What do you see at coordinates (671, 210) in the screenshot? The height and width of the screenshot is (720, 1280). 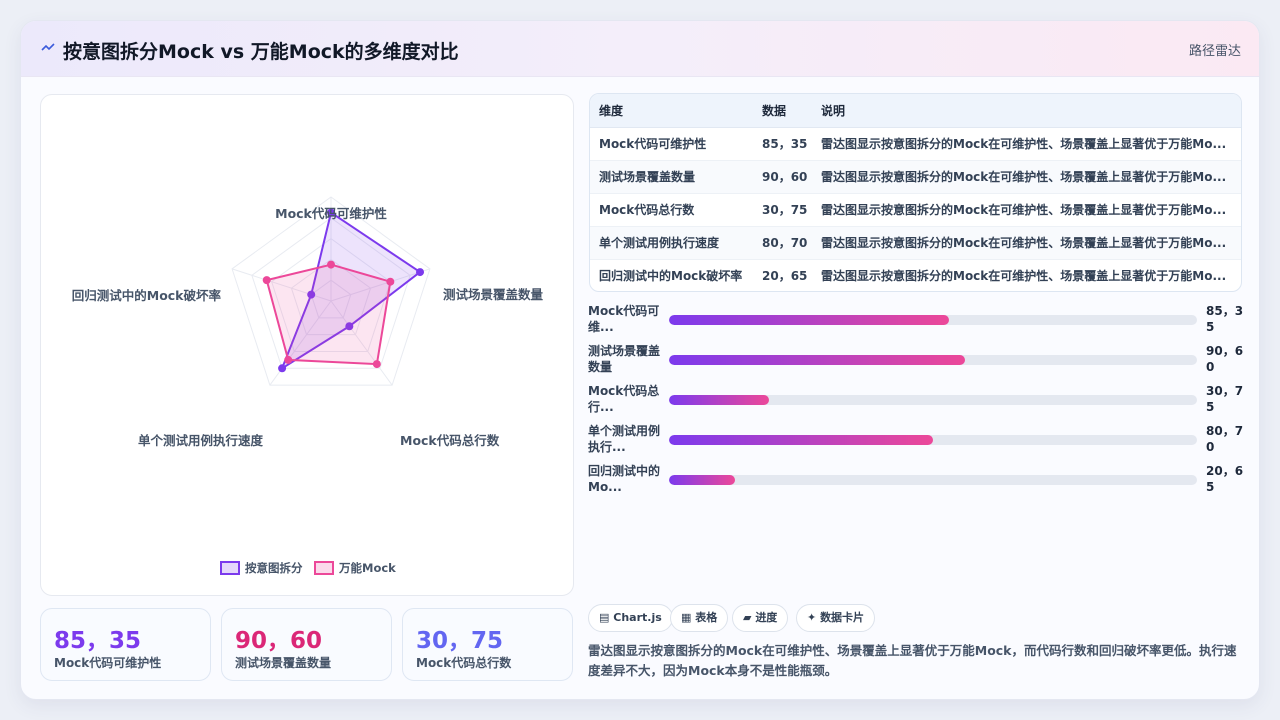 I see `table-cell: Mock代码总行数` at bounding box center [671, 210].